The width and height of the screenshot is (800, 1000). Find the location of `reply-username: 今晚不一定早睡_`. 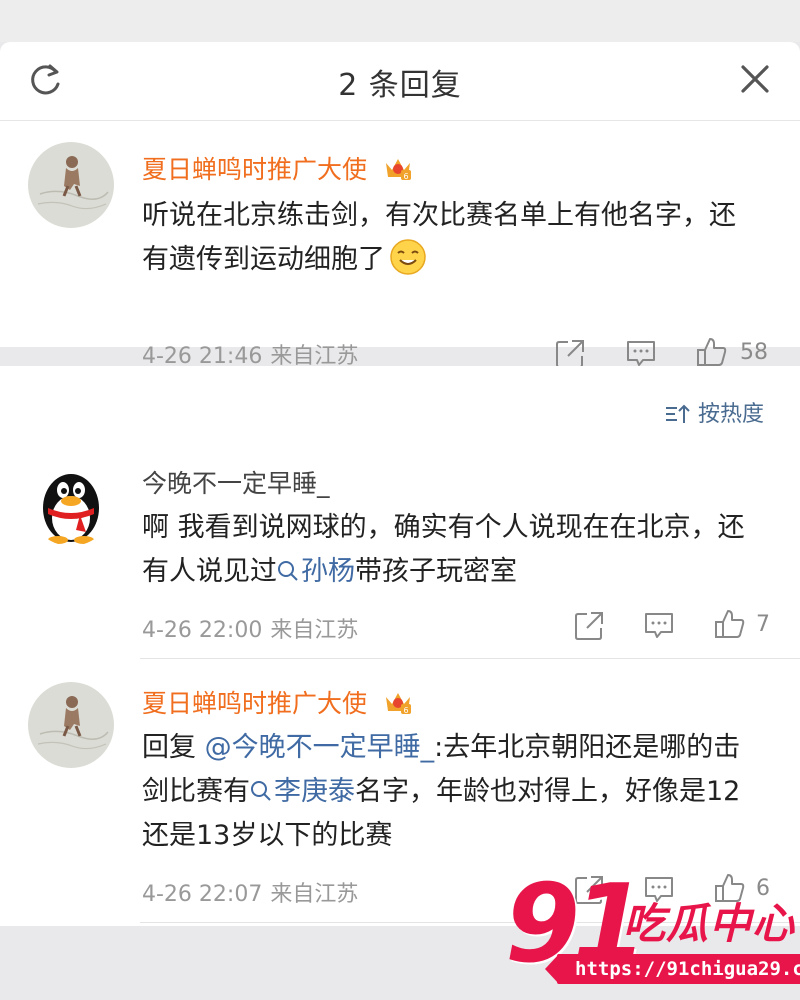

reply-username: 今晚不一定早睡_ is located at coordinates (236, 482).